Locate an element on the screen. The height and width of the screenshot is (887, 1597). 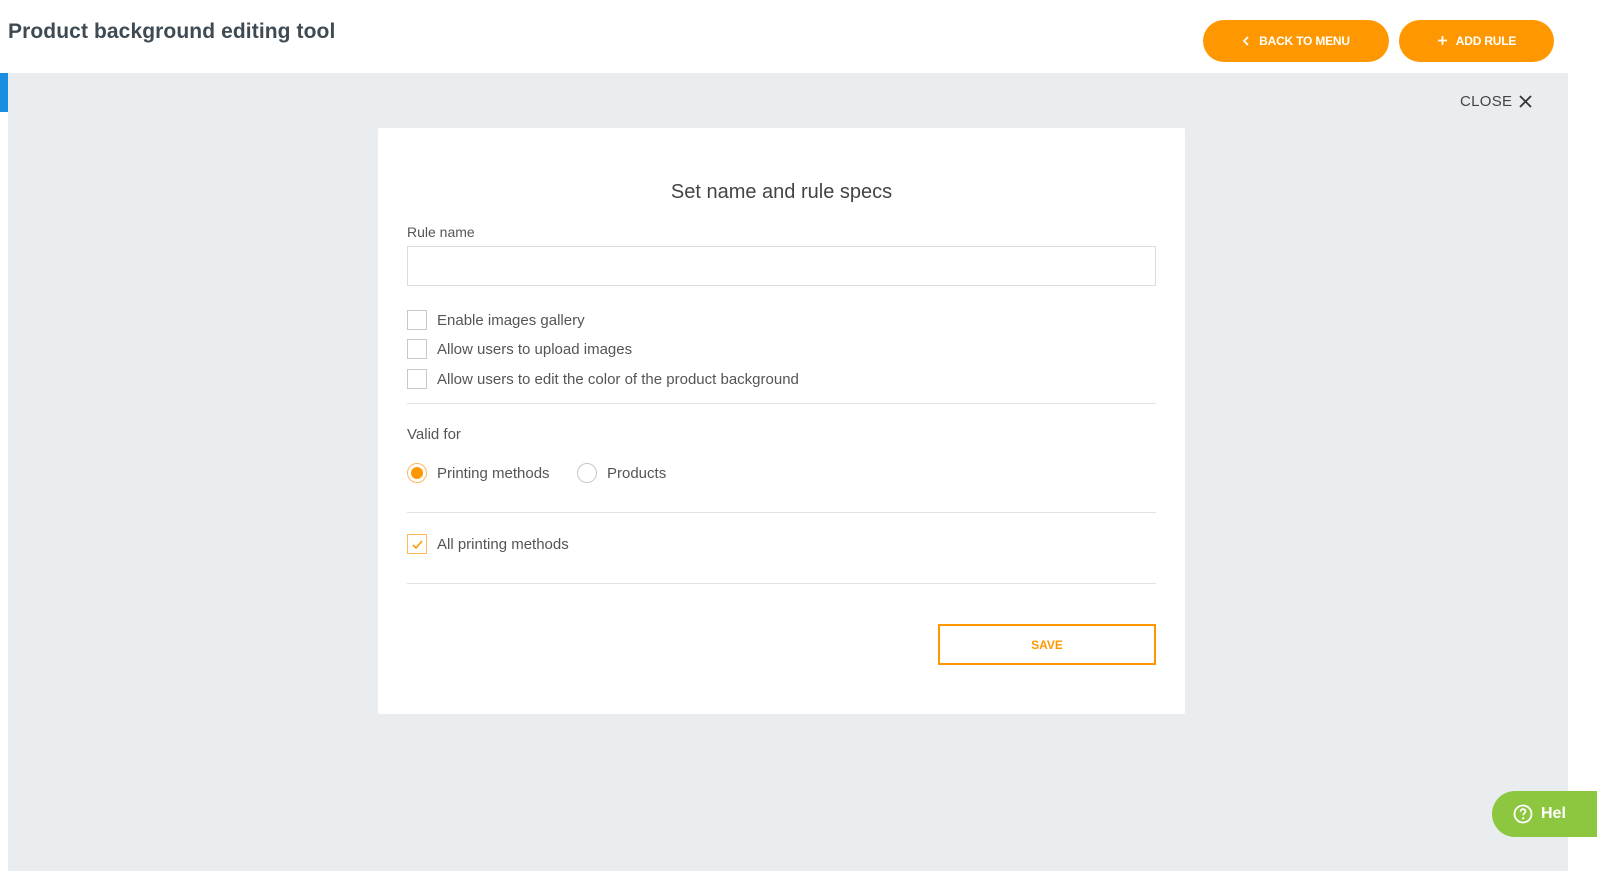
rule-name-input is located at coordinates (781, 266).